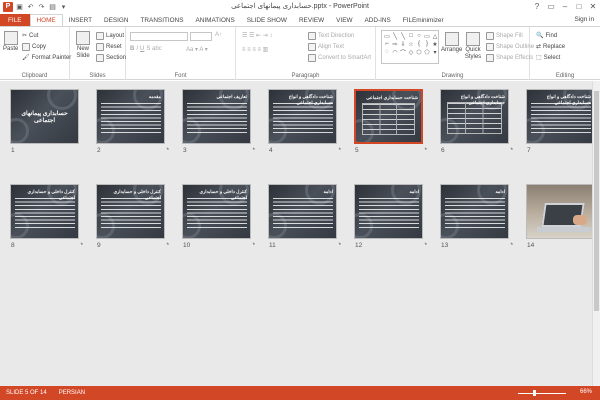 The width and height of the screenshot is (600, 400). What do you see at coordinates (52, 6) in the screenshot?
I see `present-icon: ▤` at bounding box center [52, 6].